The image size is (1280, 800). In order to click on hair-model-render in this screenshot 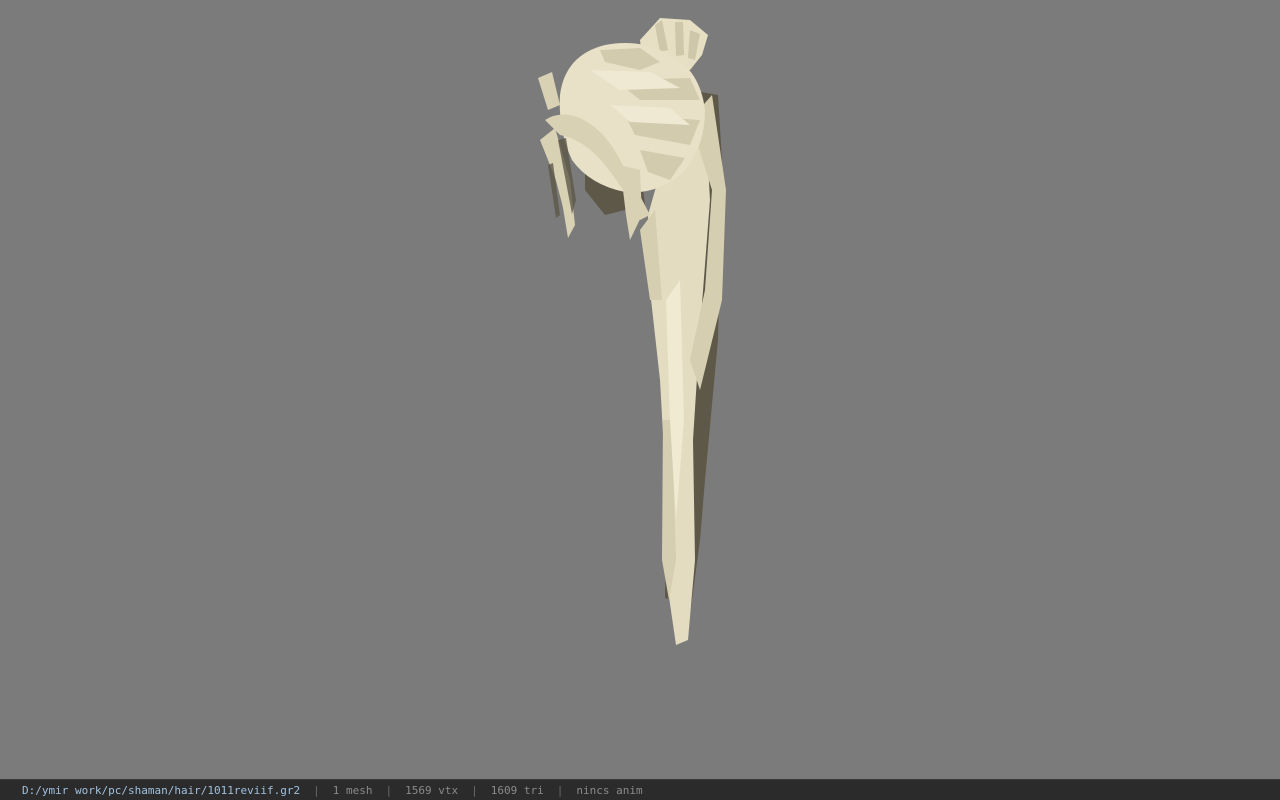, I will do `click(632, 331)`.